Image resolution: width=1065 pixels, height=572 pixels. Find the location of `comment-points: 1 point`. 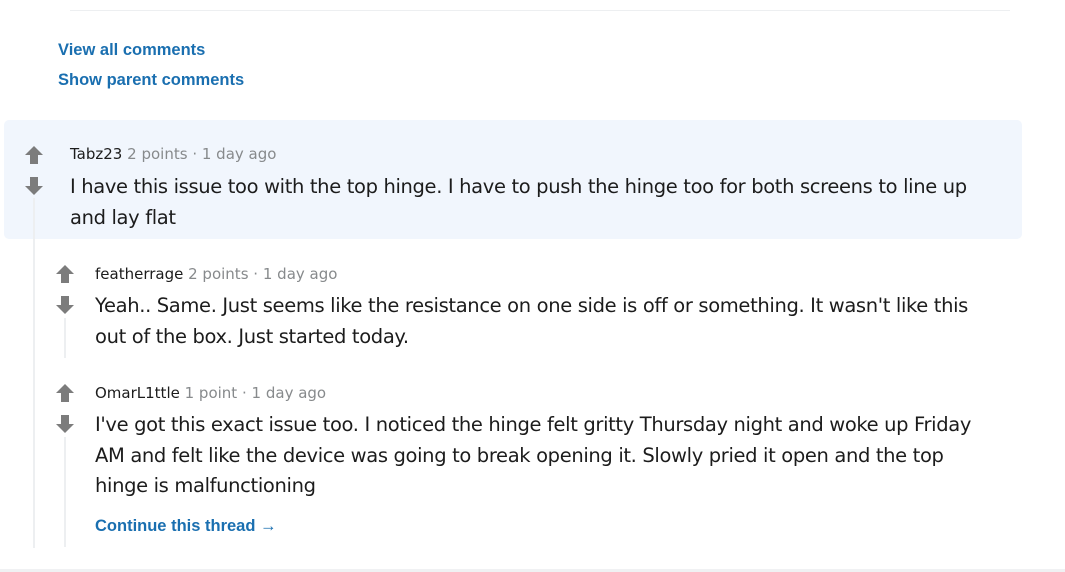

comment-points: 1 point is located at coordinates (211, 393).